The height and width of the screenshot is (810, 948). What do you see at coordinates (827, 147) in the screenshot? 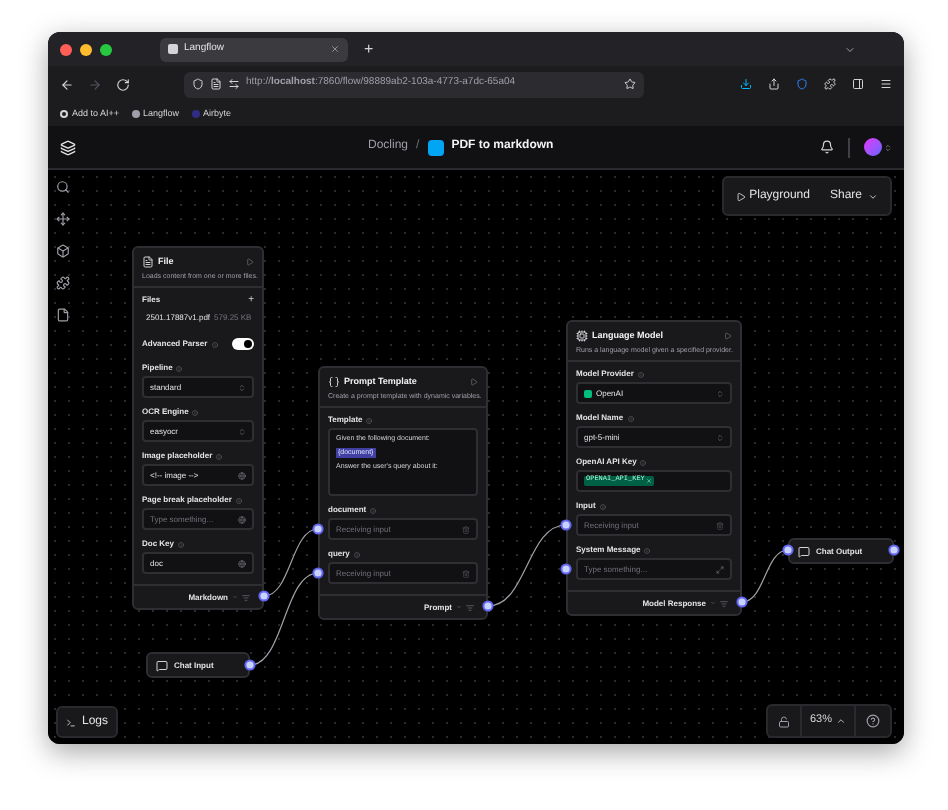
I see `bell-icon` at bounding box center [827, 147].